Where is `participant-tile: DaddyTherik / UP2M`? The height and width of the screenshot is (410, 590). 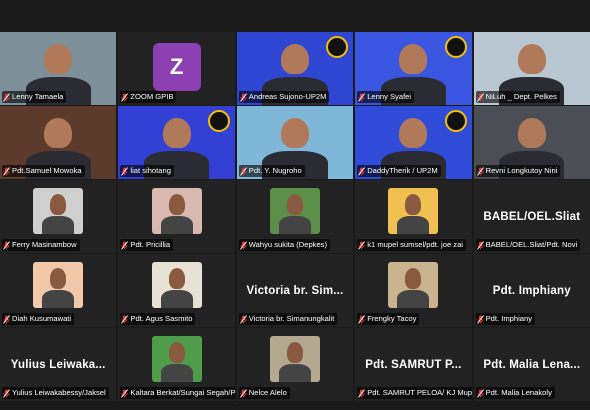 participant-tile: DaddyTherik / UP2M is located at coordinates (413, 142).